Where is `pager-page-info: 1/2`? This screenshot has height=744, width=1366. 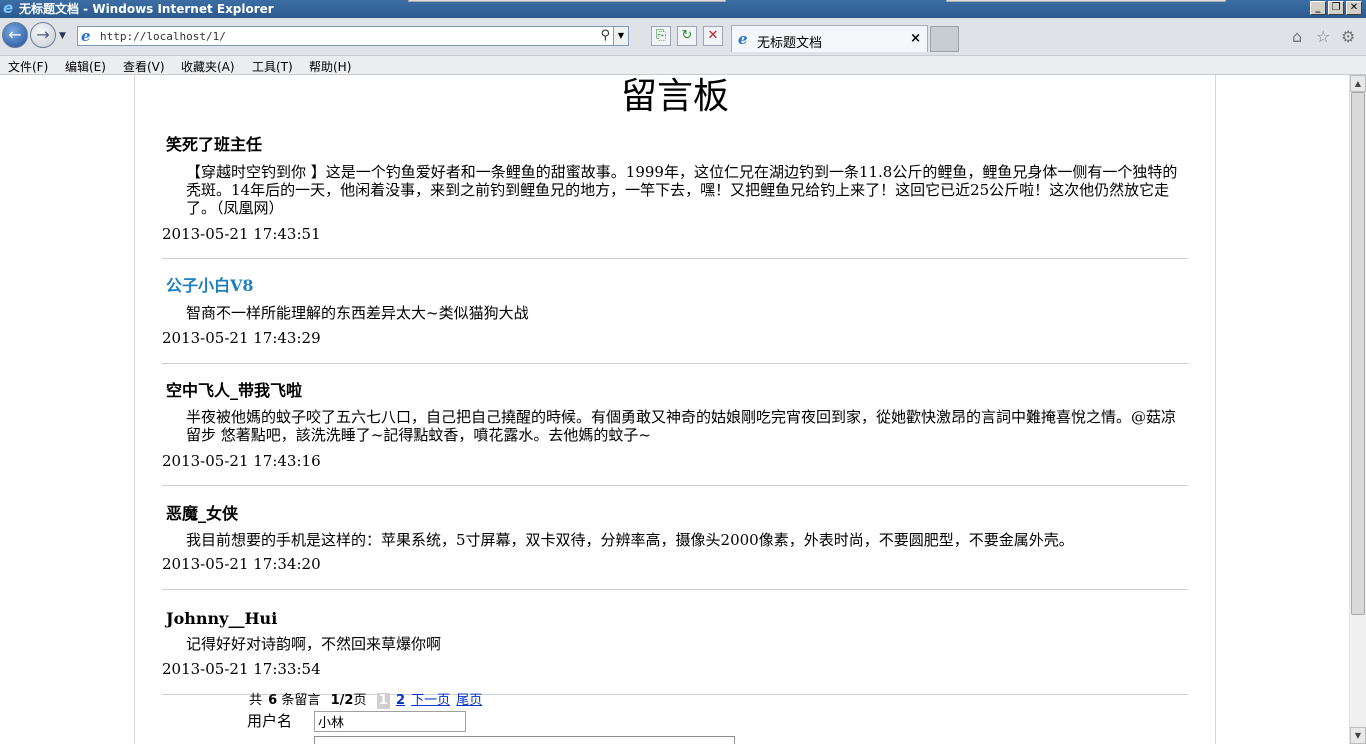
pager-page-info: 1/2 is located at coordinates (342, 700).